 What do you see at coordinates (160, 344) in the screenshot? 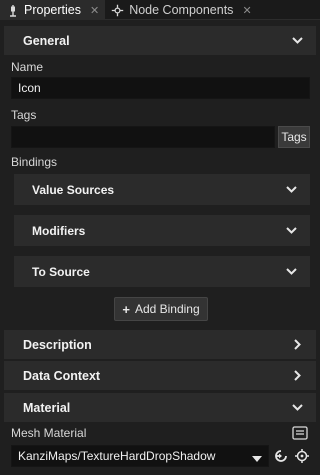
I see `section-description: Description` at bounding box center [160, 344].